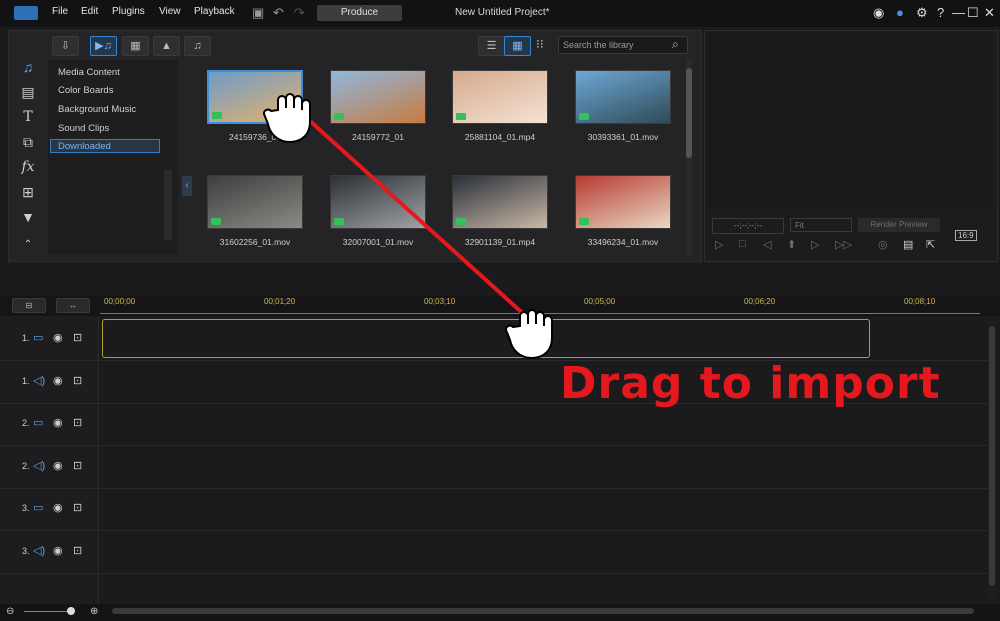 This screenshot has width=1000, height=621. Describe the element at coordinates (197, 46) in the screenshot. I see `audio-filter-icon: ♫` at that location.